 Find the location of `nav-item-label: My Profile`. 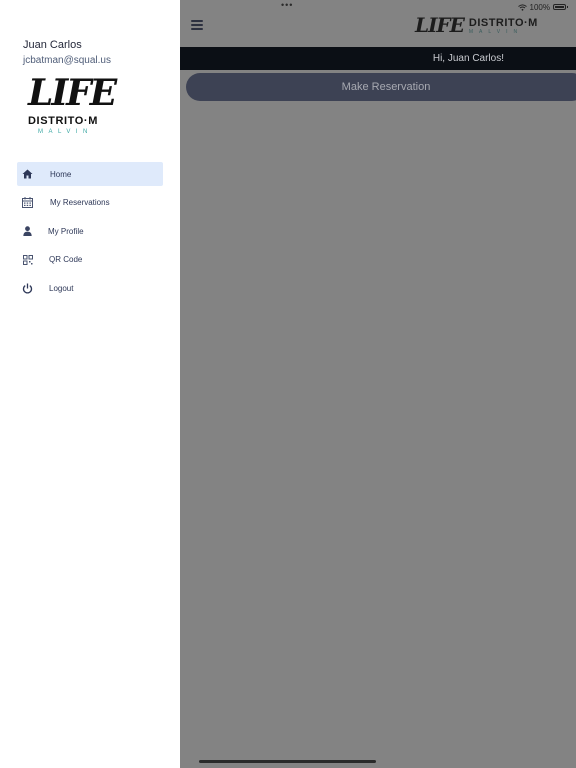

nav-item-label: My Profile is located at coordinates (66, 231).